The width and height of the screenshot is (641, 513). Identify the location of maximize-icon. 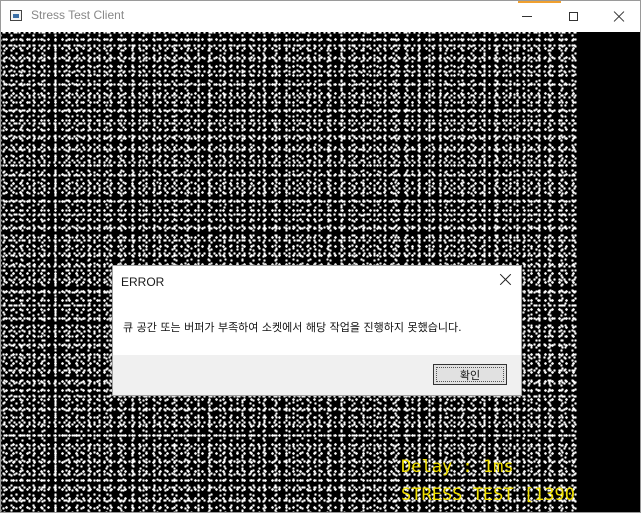
(573, 16).